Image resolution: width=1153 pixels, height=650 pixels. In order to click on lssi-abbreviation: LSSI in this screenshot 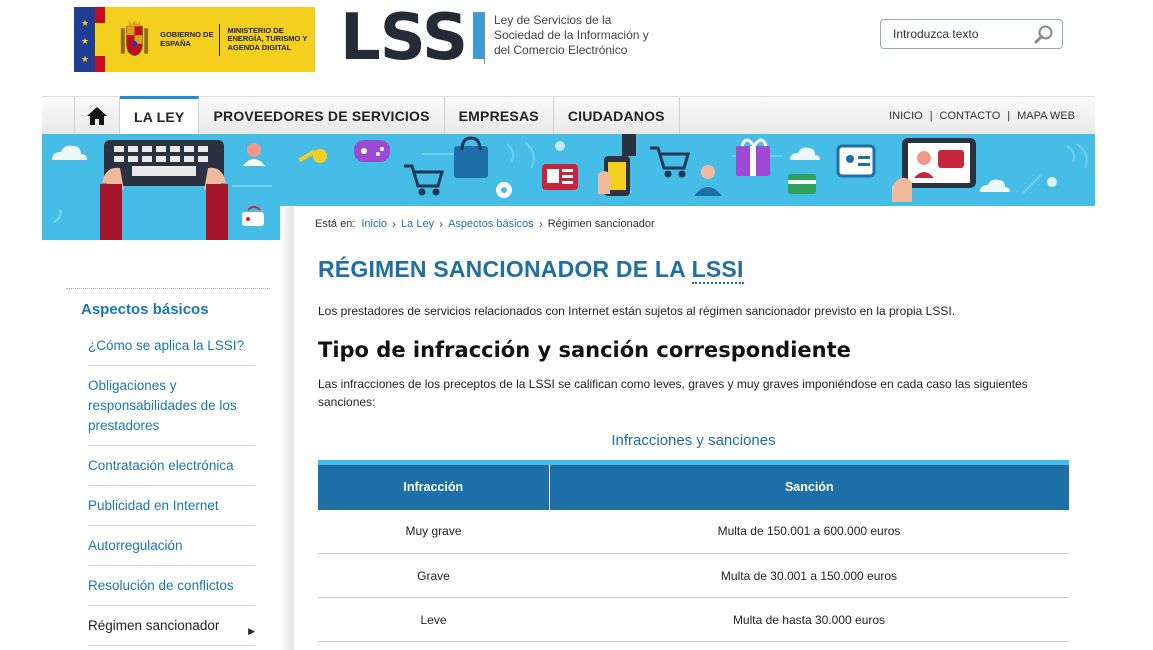, I will do `click(717, 270)`.